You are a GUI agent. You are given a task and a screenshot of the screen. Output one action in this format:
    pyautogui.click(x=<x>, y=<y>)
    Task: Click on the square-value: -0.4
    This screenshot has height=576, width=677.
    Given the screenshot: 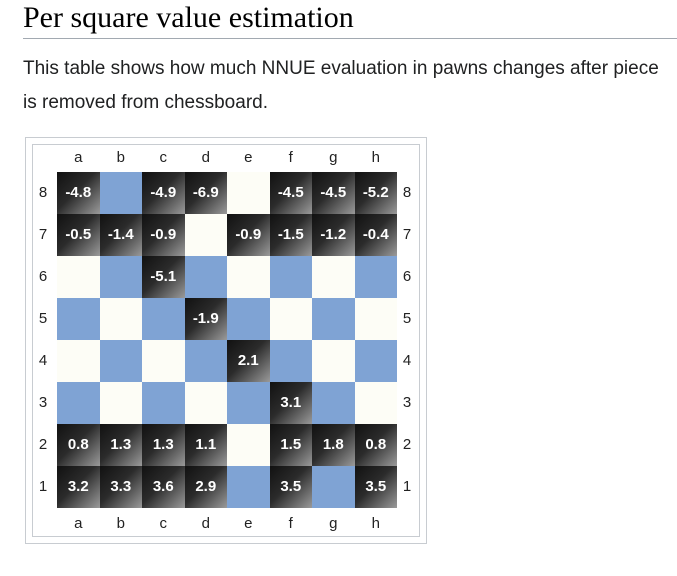 What is the action you would take?
    pyautogui.click(x=375, y=234)
    